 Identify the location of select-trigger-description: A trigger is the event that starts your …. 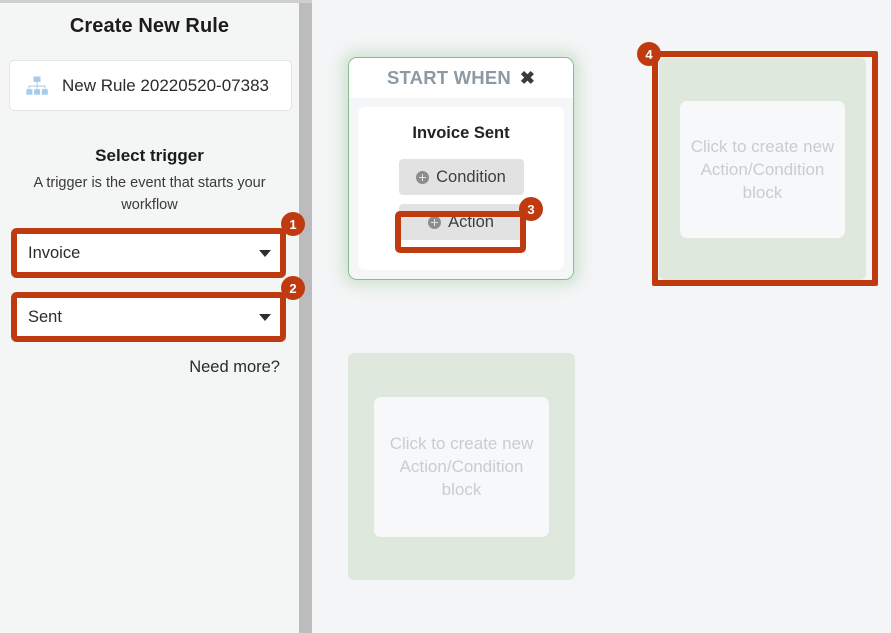
(149, 194).